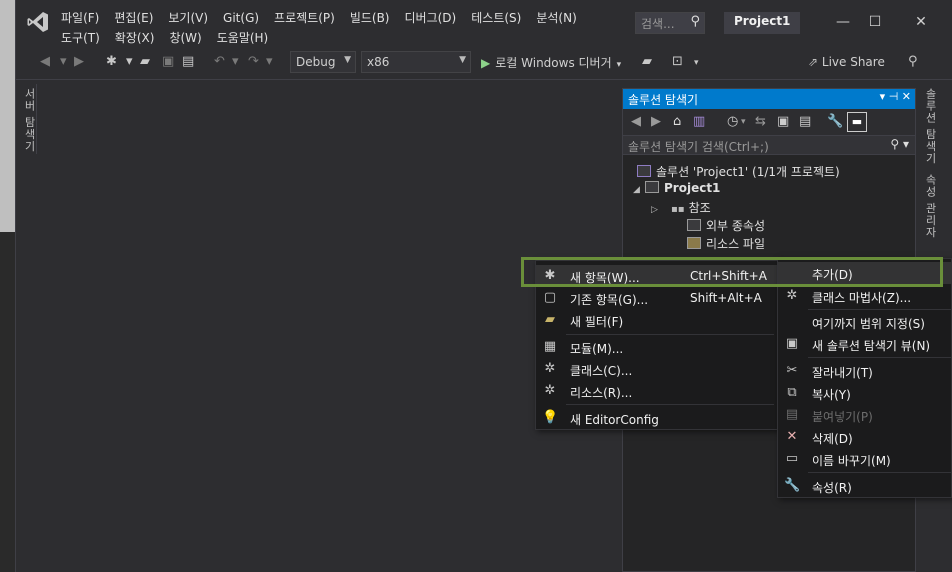  I want to click on collapse-all-icon: ▣, so click(783, 121).